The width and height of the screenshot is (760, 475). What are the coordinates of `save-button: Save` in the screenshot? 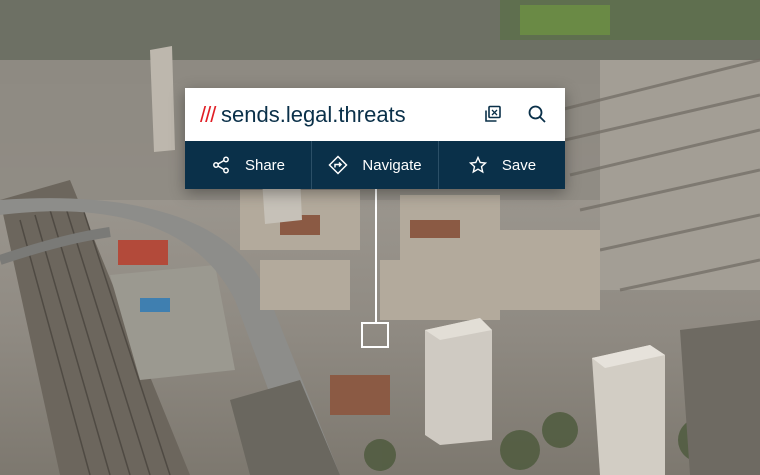 It's located at (501, 165).